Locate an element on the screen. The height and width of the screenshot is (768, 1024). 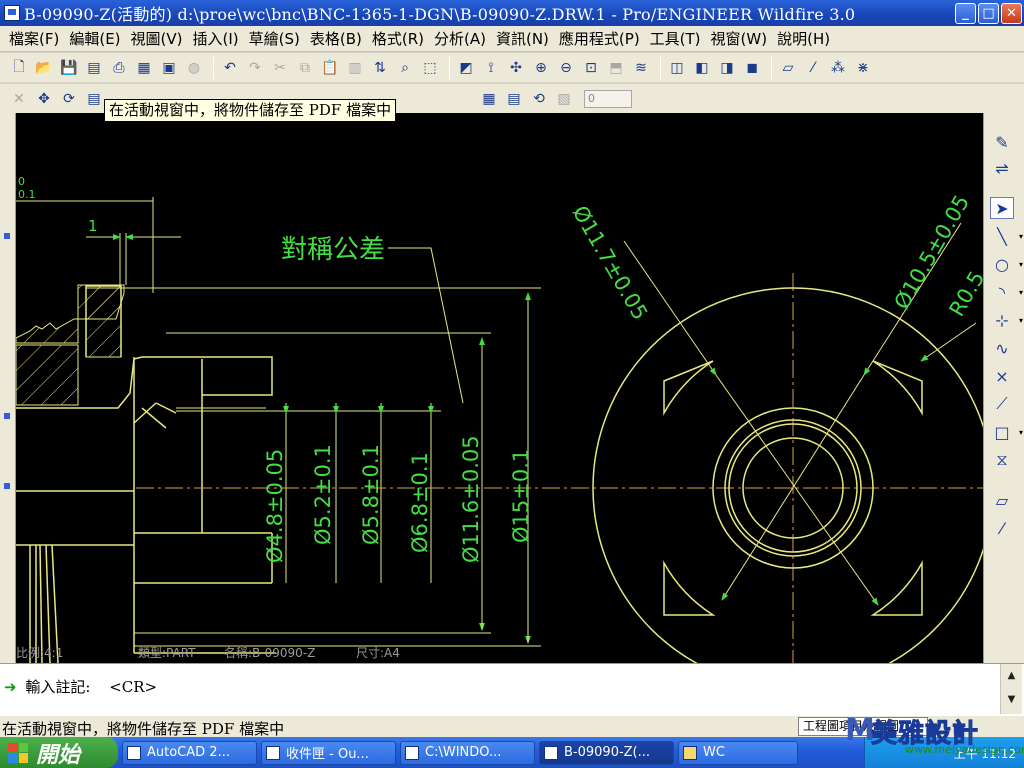
paste-icon: 📋 is located at coordinates (330, 68).